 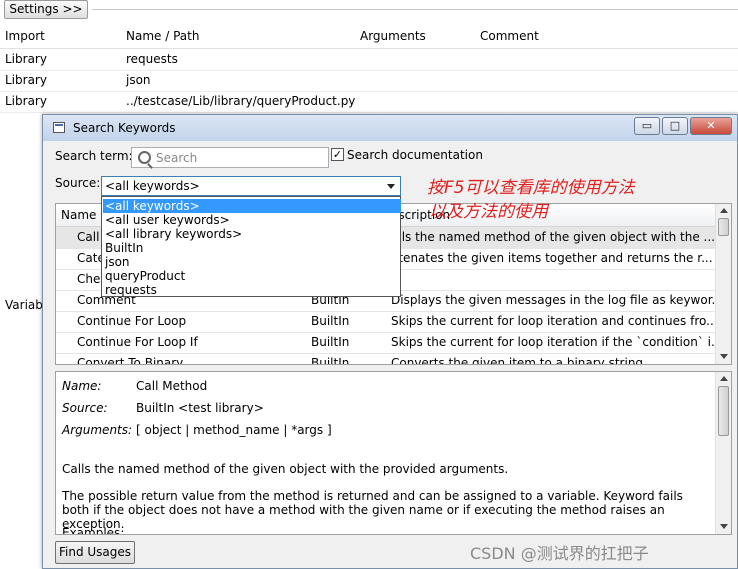 I want to click on search-documentation-checkbox: ✓, so click(x=337, y=154).